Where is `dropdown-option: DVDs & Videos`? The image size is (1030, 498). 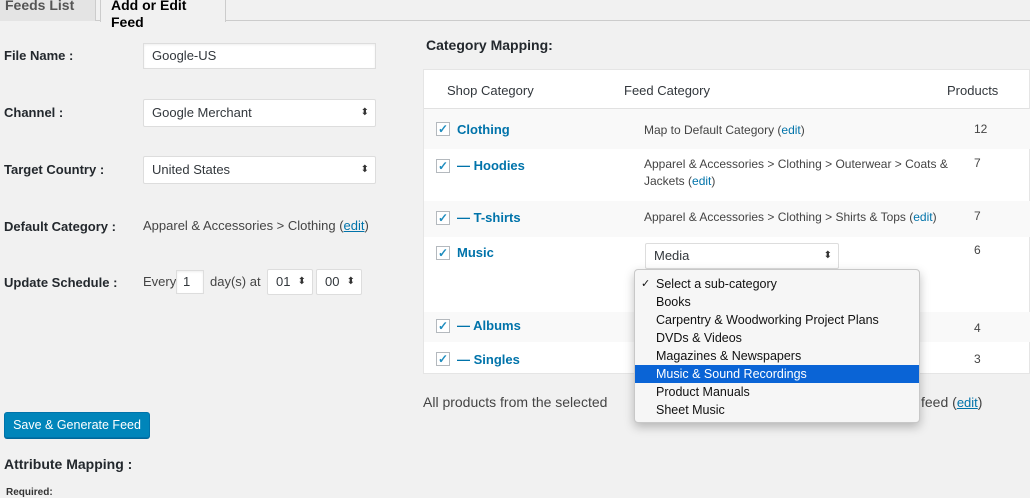
dropdown-option: DVDs & Videos is located at coordinates (777, 338).